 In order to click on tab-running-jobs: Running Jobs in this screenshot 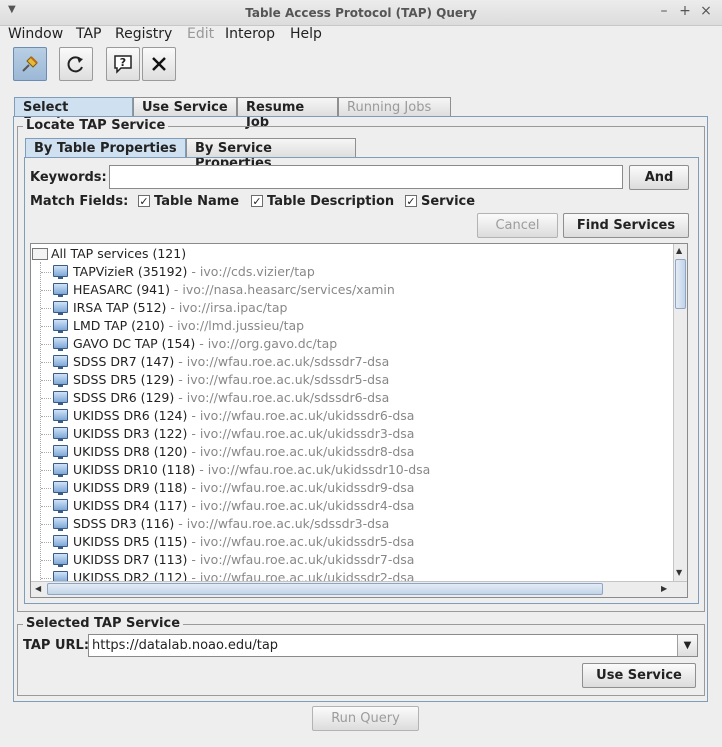, I will do `click(394, 106)`.